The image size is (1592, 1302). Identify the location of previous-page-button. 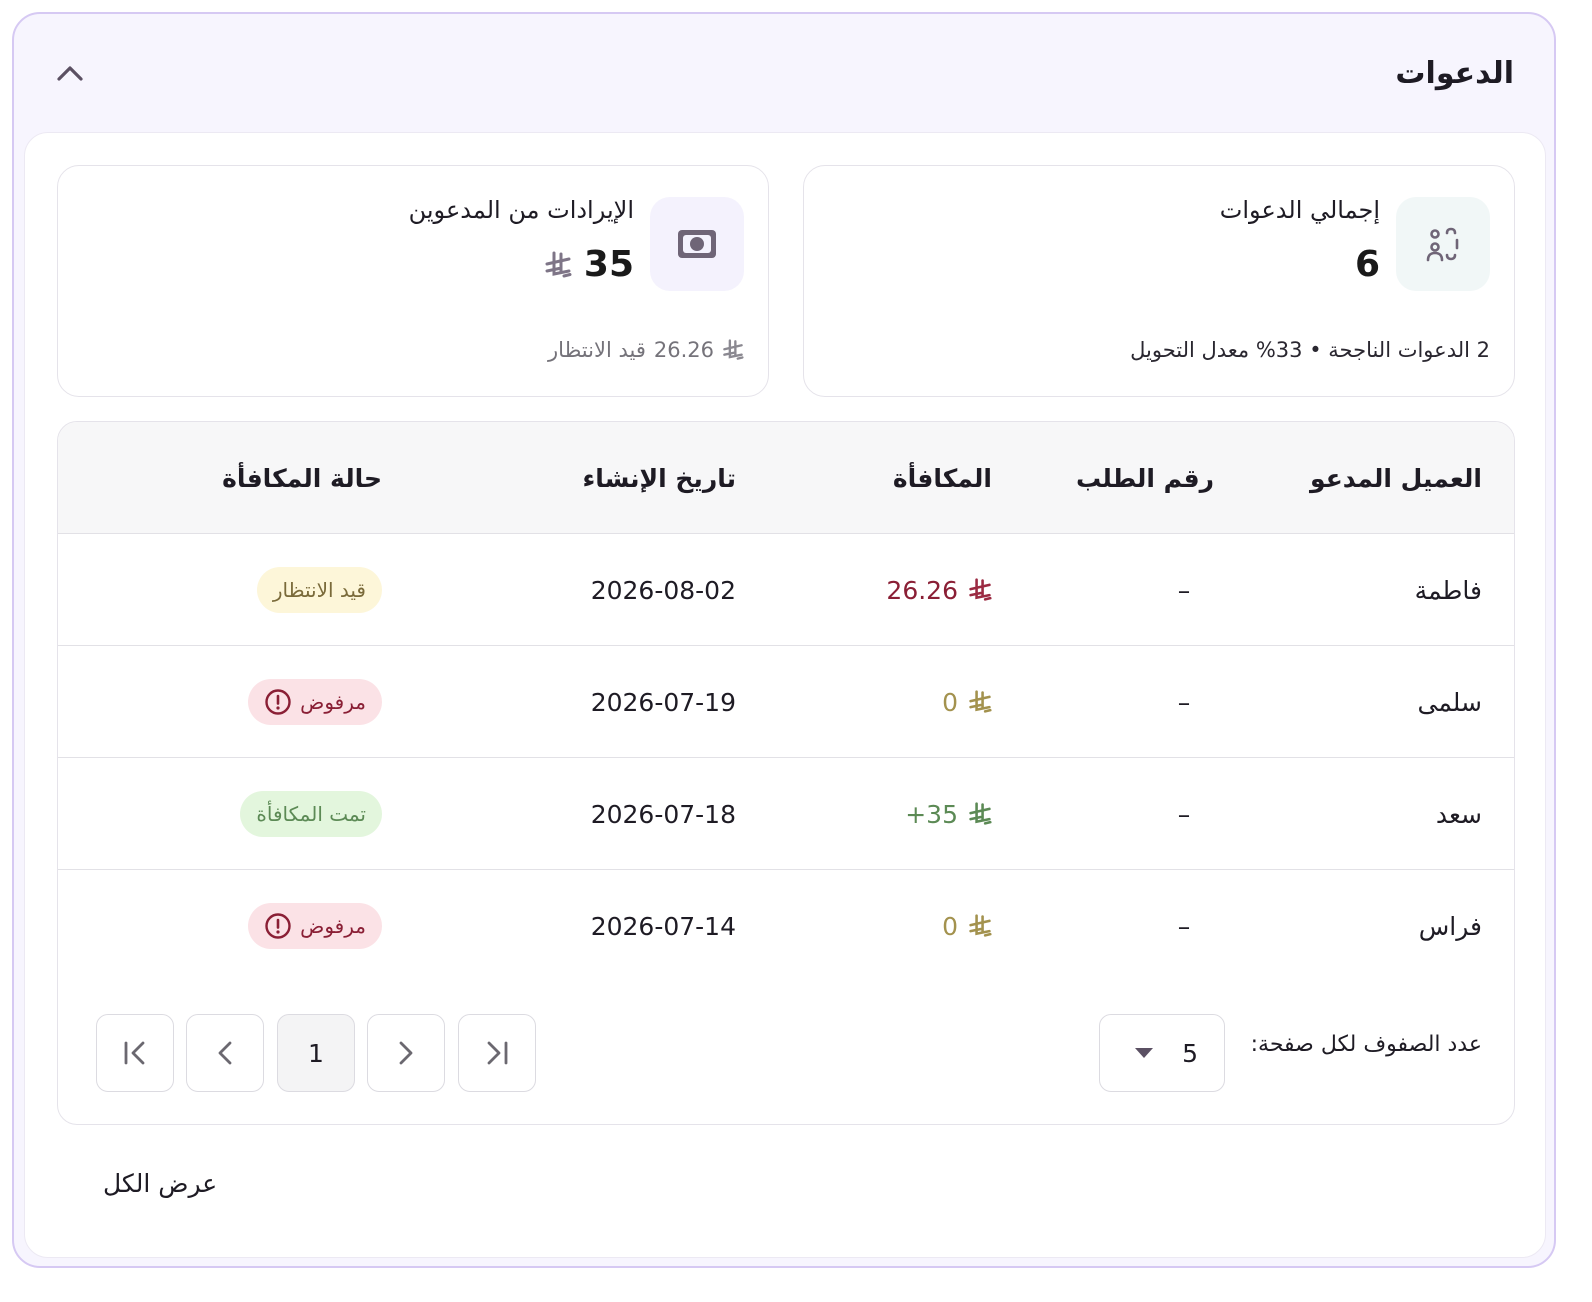
(225, 1053).